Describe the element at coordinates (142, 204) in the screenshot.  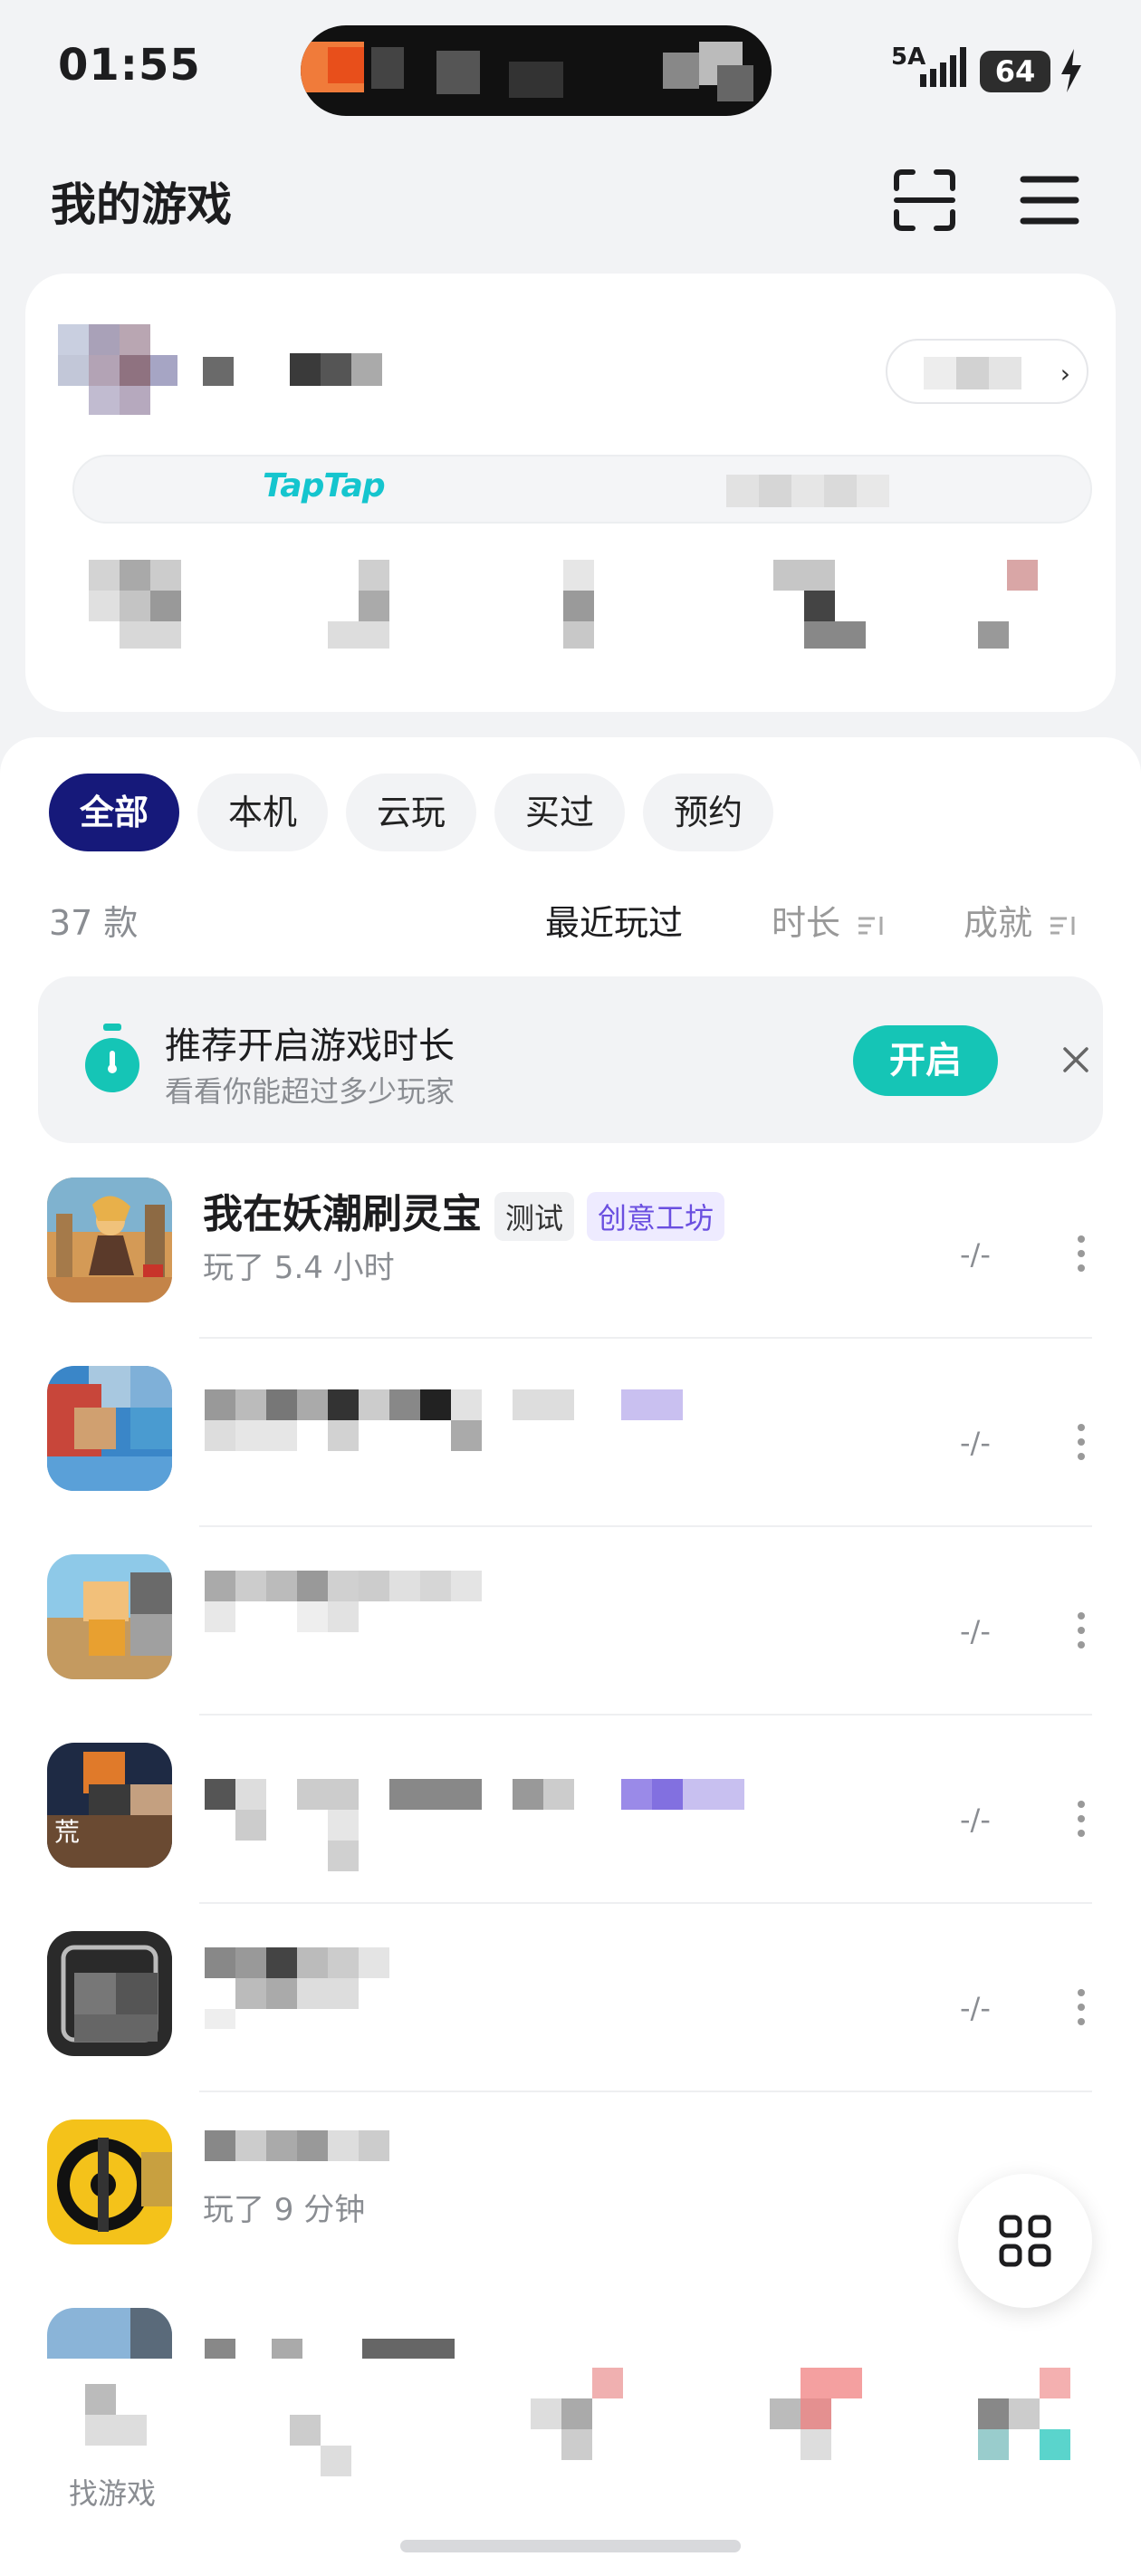
I see `page-title: 我的游戏` at that location.